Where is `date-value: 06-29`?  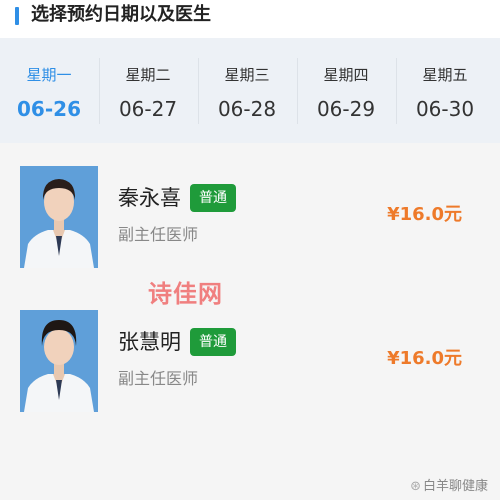
date-value: 06-29 is located at coordinates (346, 109).